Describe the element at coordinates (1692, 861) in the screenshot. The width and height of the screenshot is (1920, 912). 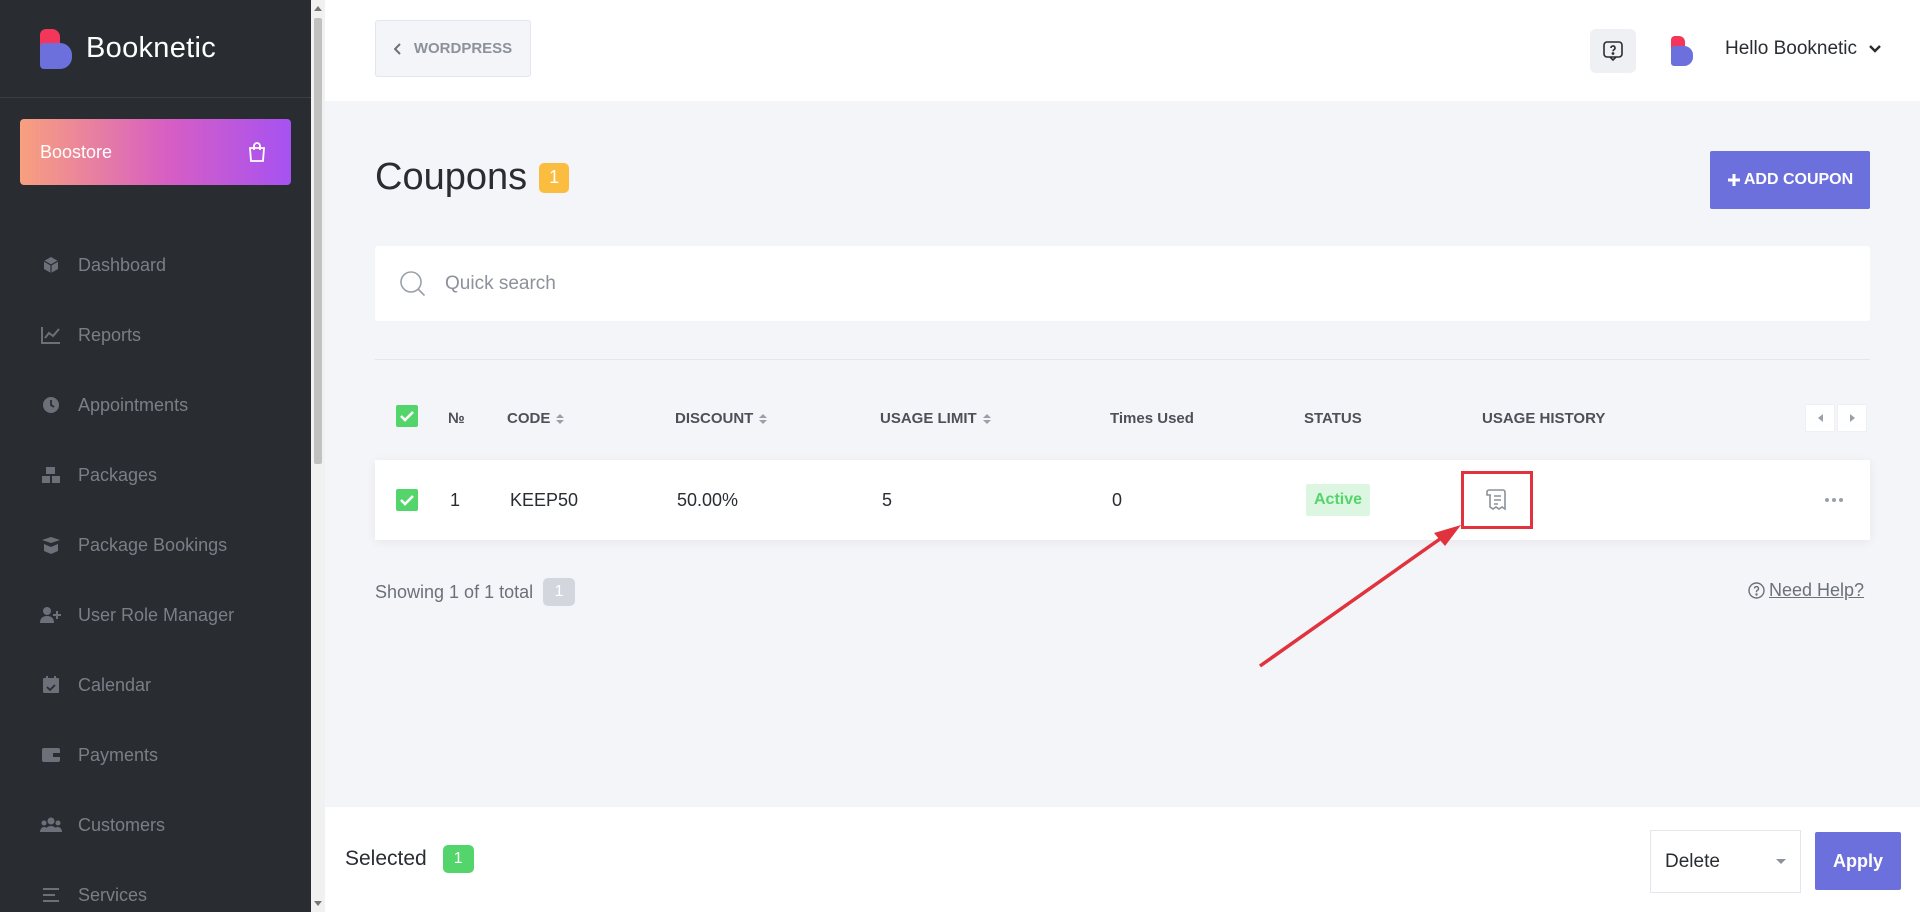
I see `bulk-action-value: Delete` at that location.